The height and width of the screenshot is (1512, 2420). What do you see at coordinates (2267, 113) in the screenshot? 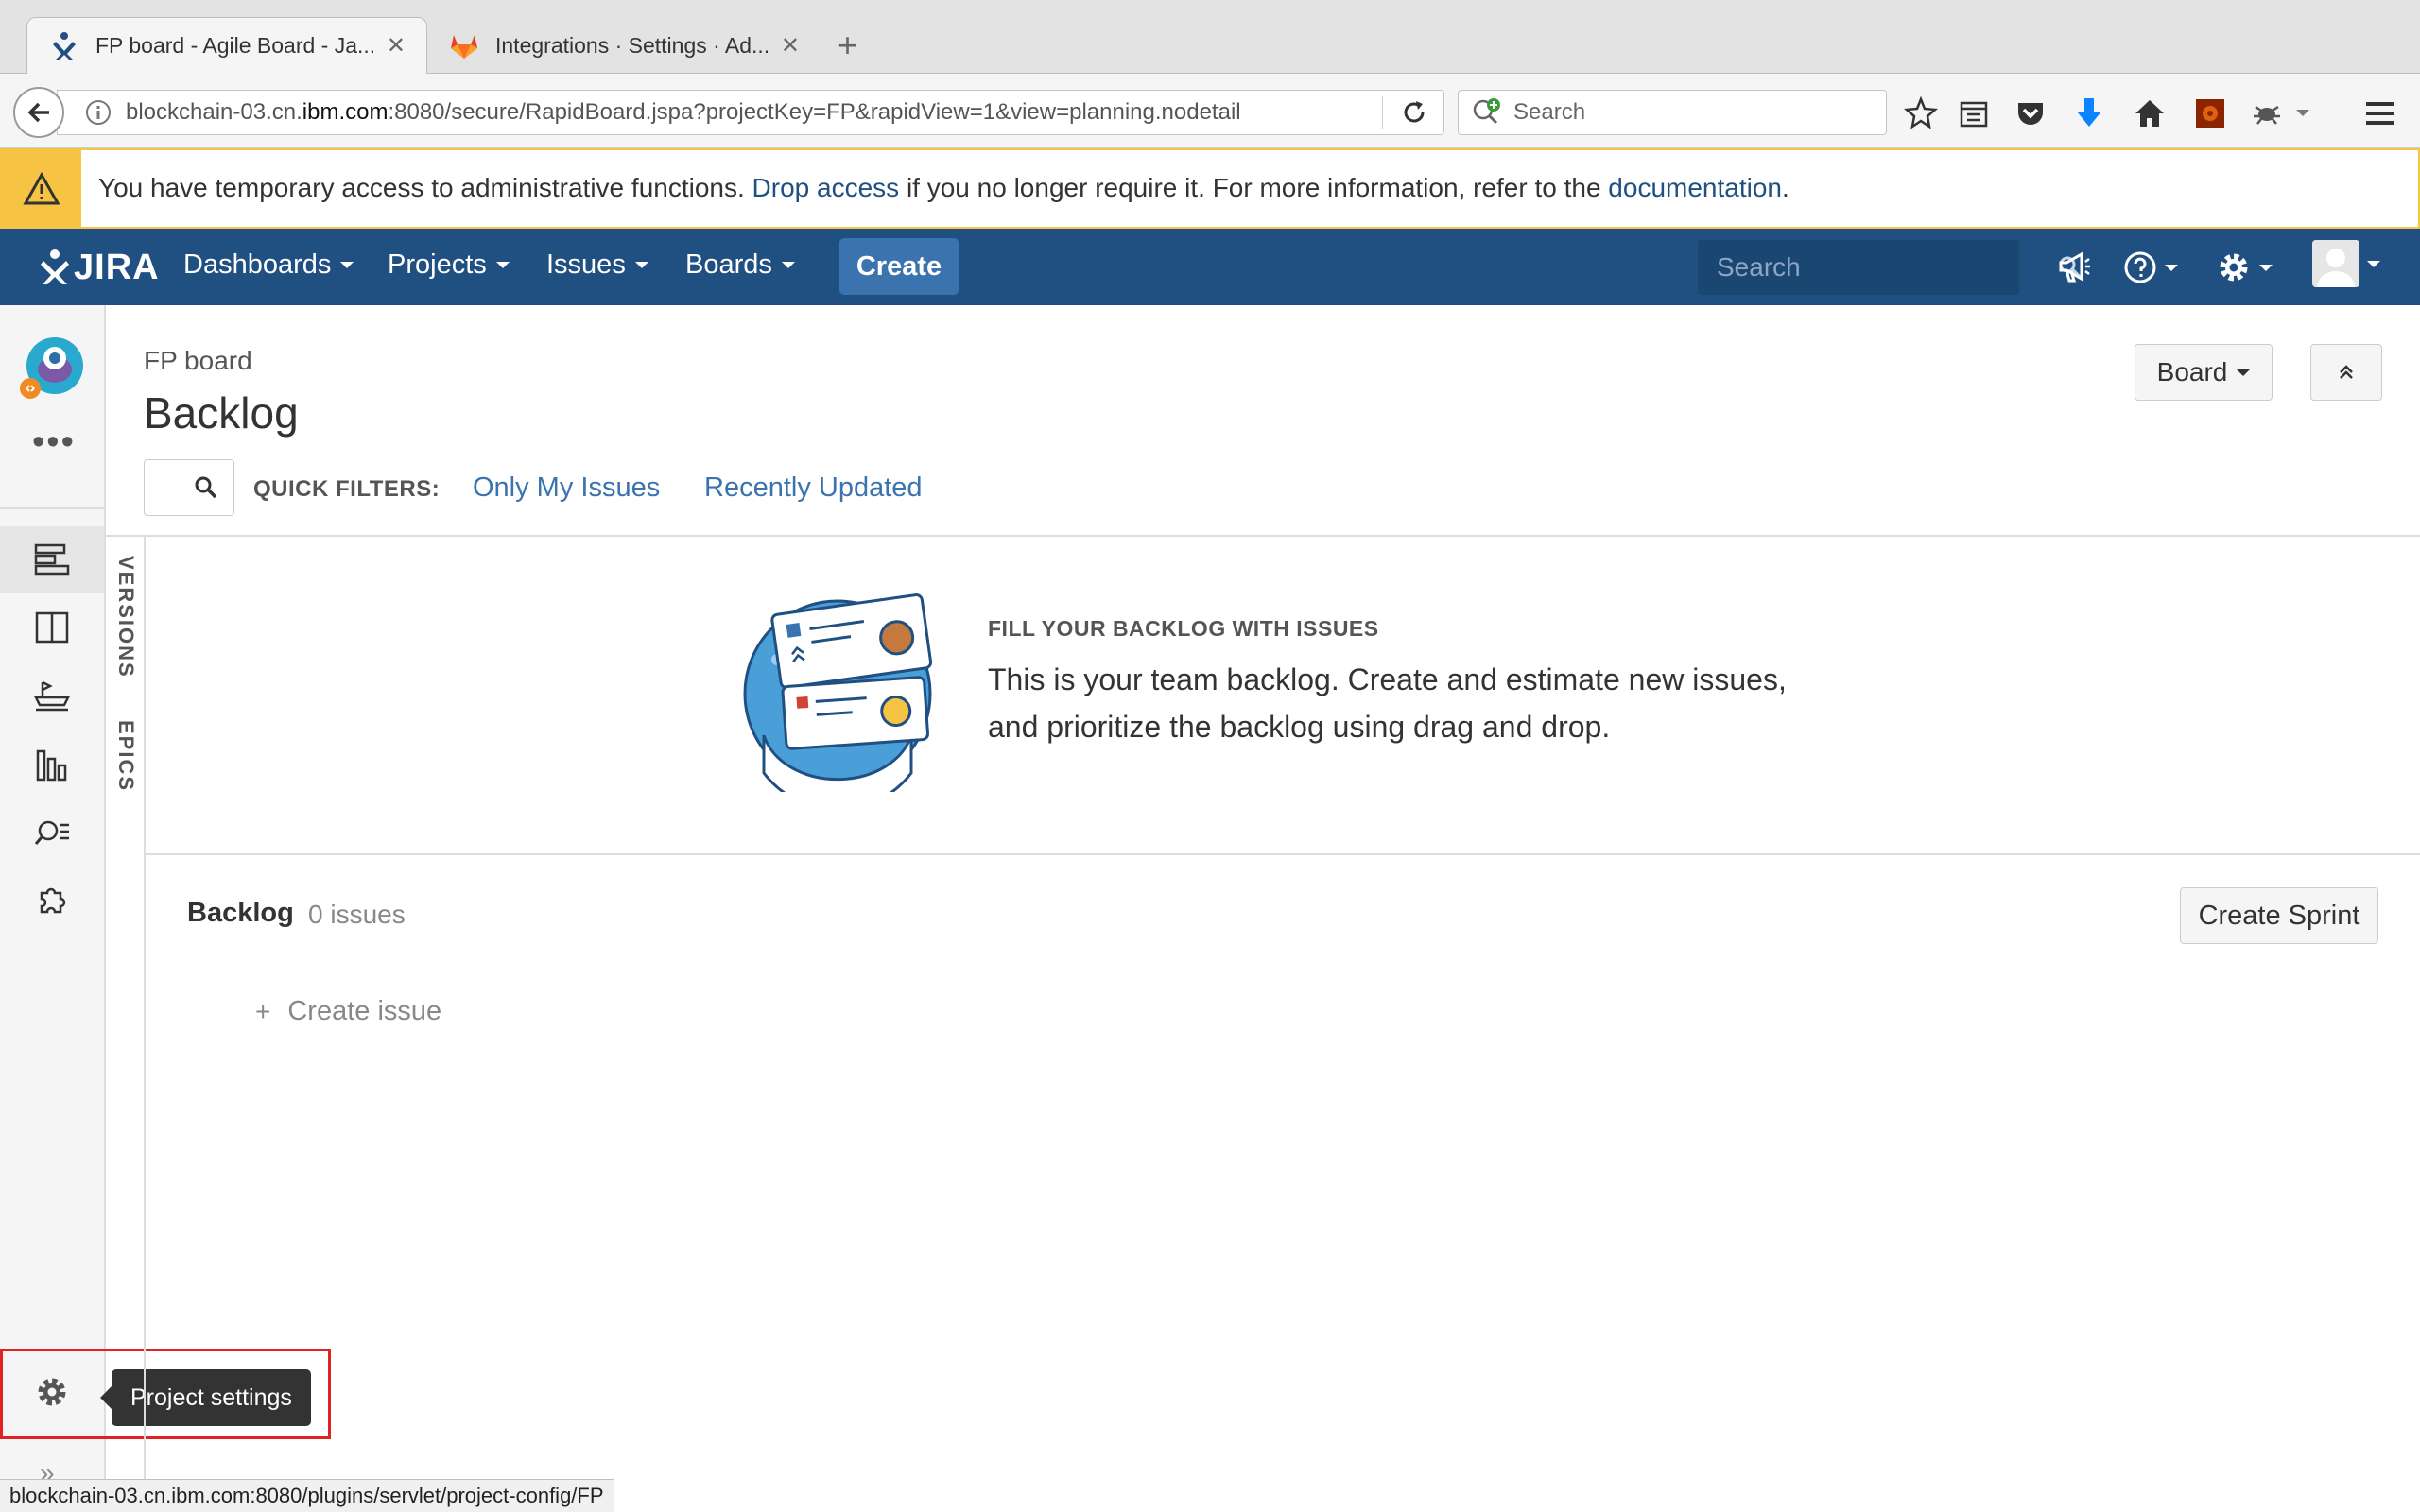
I see `bug-extension-icon` at bounding box center [2267, 113].